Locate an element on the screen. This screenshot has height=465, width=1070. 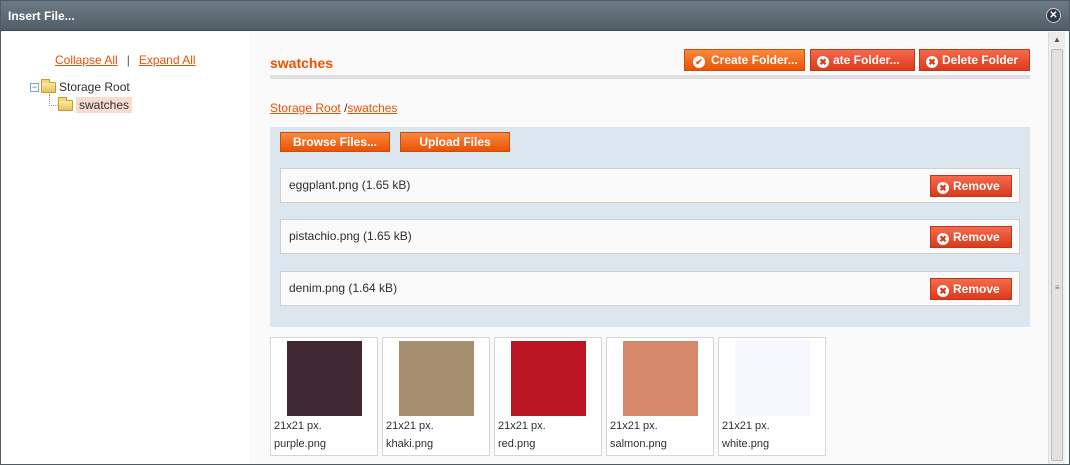
tree-node-label: swatches is located at coordinates (104, 105).